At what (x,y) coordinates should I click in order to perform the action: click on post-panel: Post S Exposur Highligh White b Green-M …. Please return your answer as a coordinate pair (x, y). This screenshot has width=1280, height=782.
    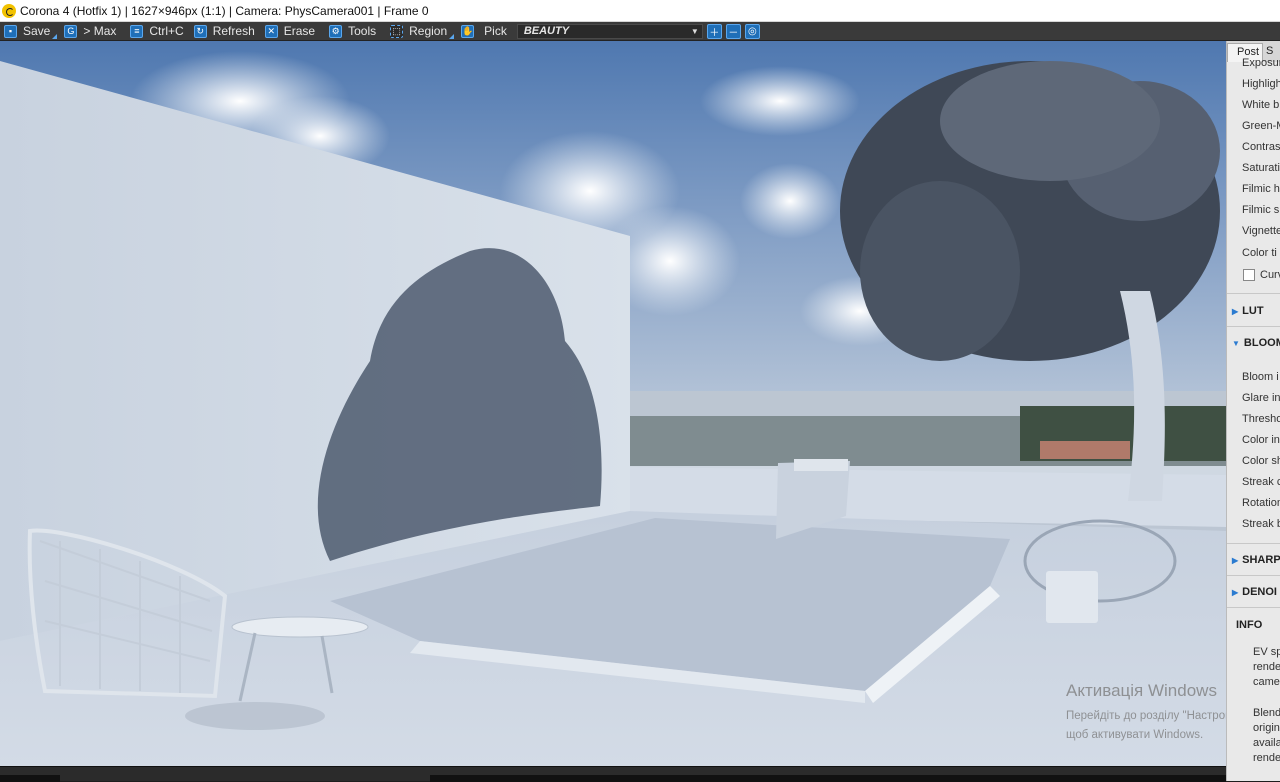
    Looking at the image, I should click on (1253, 411).